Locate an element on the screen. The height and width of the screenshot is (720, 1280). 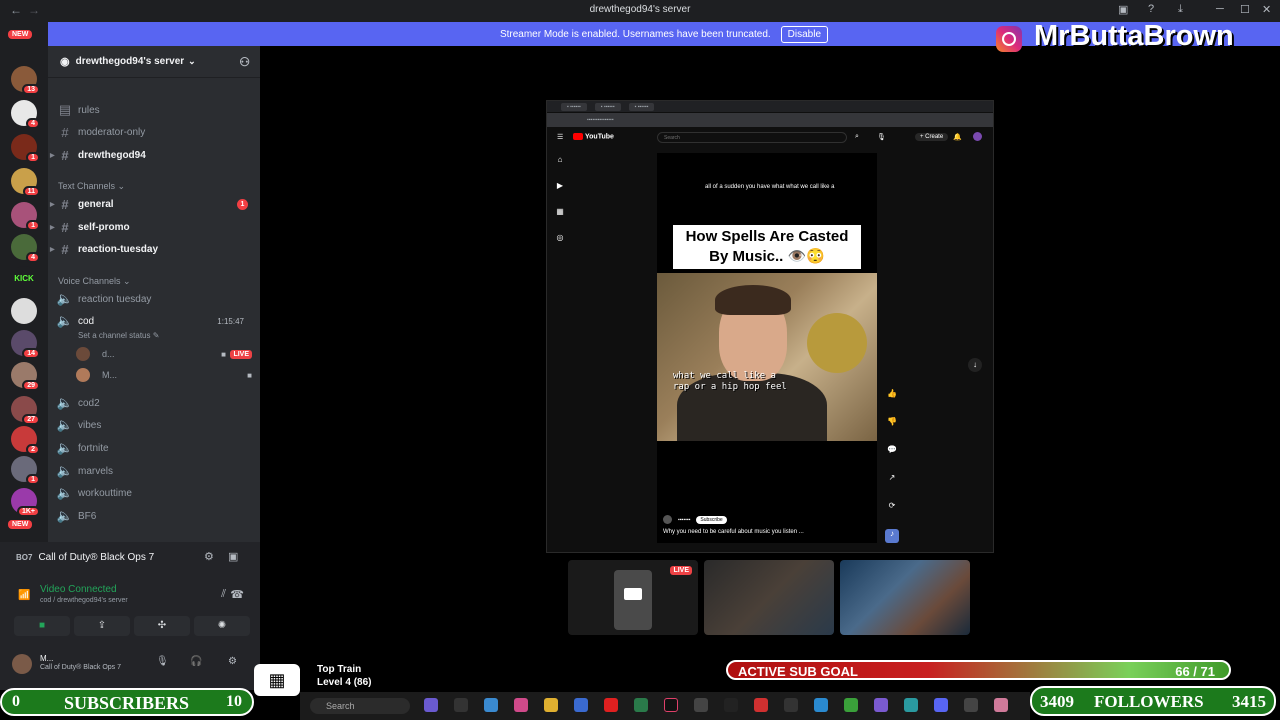
server-icon is located at coordinates (24, 311).